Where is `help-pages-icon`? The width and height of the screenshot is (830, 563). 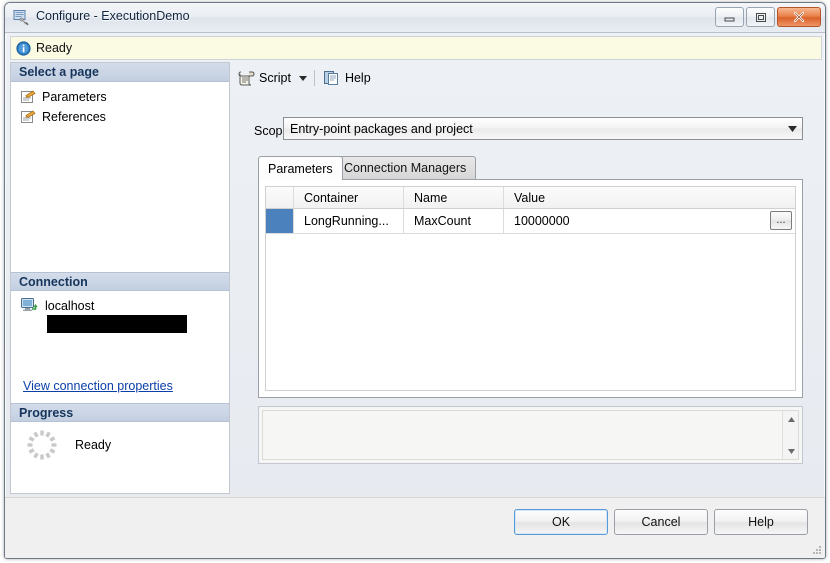
help-pages-icon is located at coordinates (330, 78).